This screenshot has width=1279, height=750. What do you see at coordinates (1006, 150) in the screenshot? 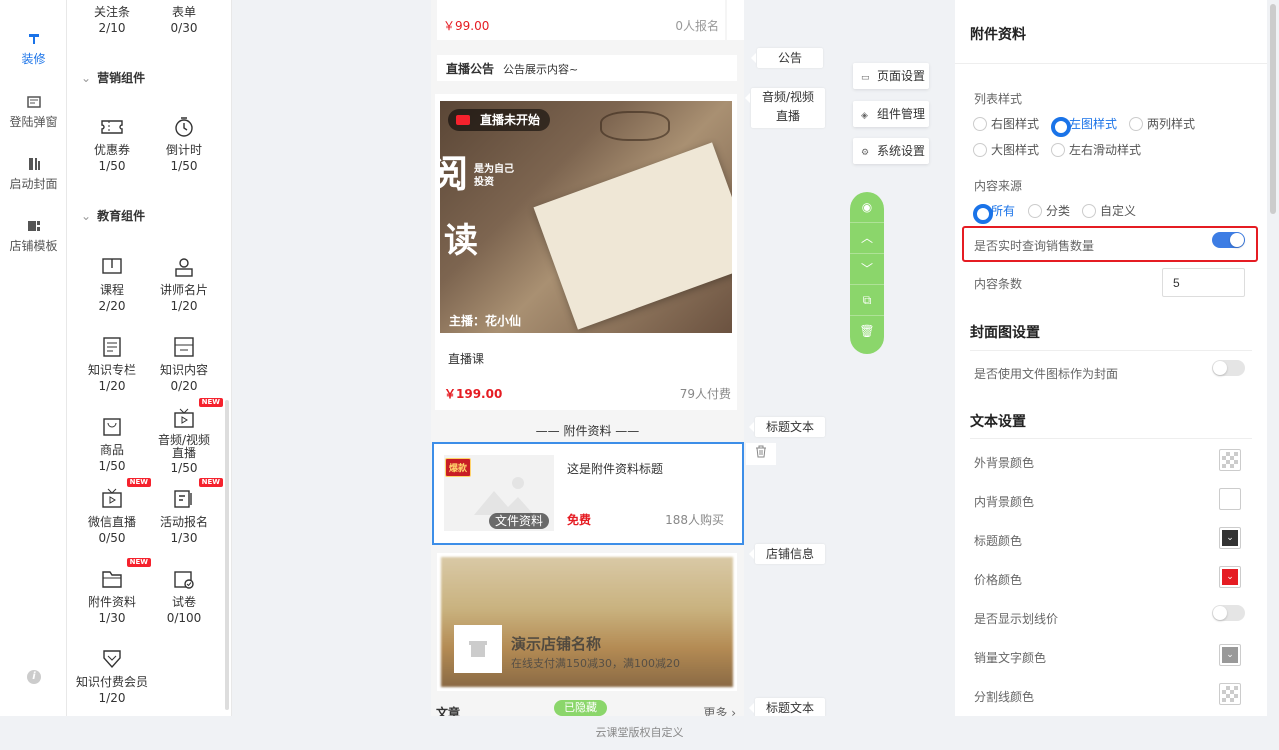
I see `radio-big-image: 大图样式` at bounding box center [1006, 150].